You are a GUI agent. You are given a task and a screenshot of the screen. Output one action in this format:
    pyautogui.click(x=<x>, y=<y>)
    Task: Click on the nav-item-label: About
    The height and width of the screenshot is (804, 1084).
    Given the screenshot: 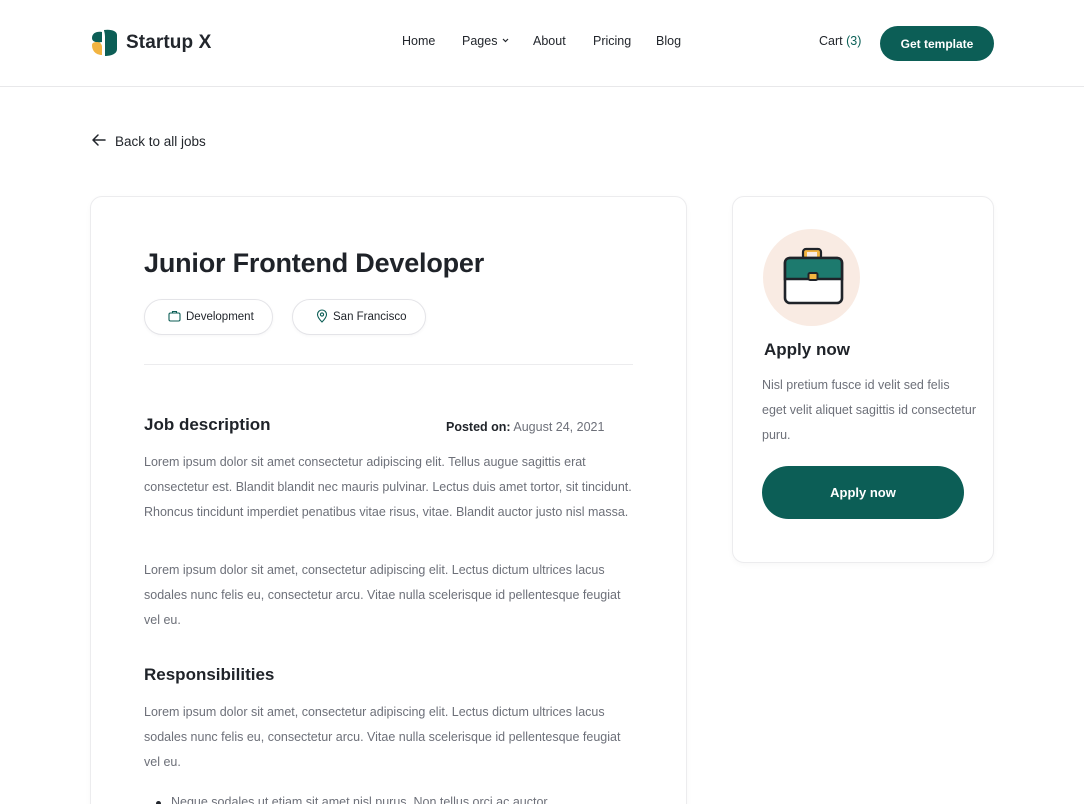 What is the action you would take?
    pyautogui.click(x=549, y=41)
    